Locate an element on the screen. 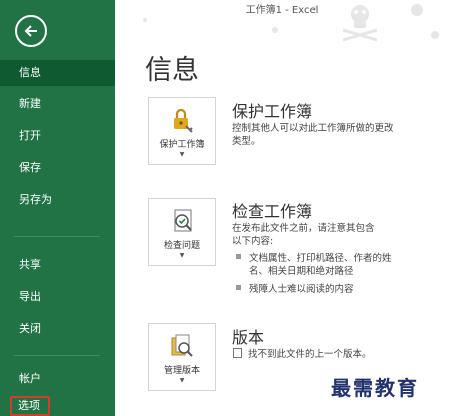 This screenshot has height=416, width=449. protect-workbook-title: 保护工作簿 is located at coordinates (272, 111).